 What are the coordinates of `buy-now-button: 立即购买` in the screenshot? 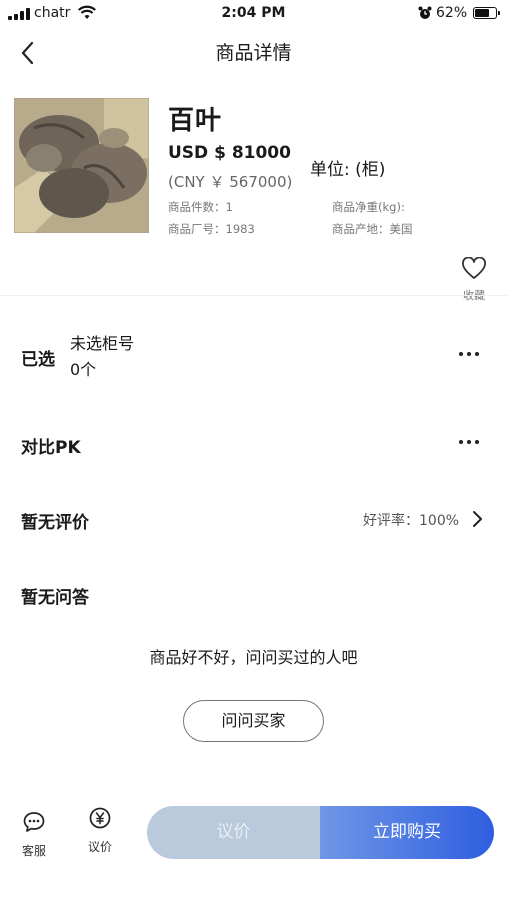 It's located at (407, 832).